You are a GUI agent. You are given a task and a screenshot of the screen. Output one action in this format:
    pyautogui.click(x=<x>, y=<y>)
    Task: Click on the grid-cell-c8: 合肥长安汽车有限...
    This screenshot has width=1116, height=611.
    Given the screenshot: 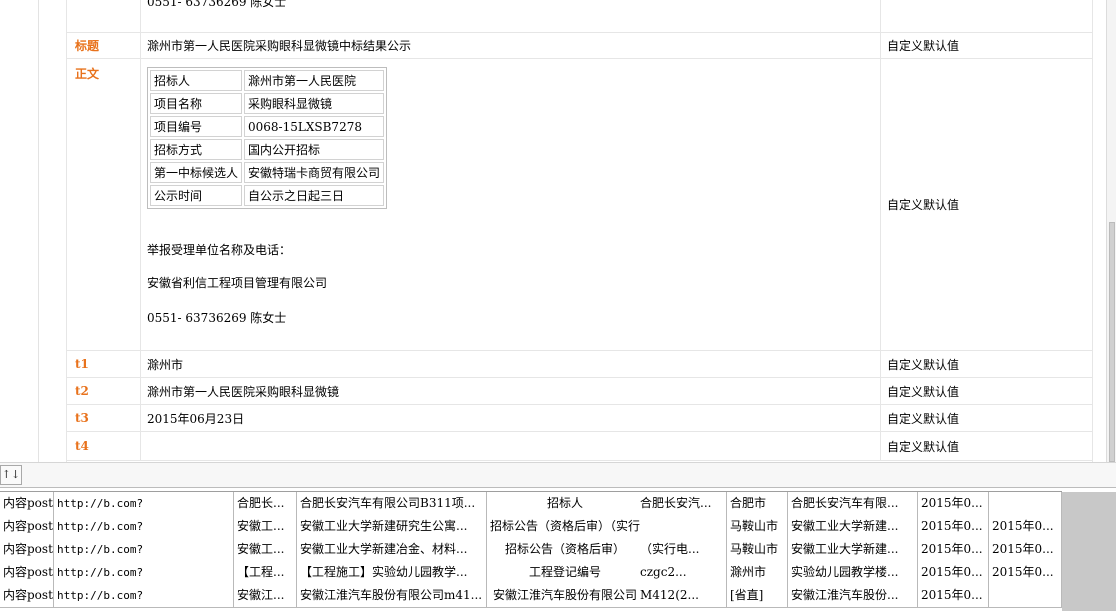 What is the action you would take?
    pyautogui.click(x=853, y=503)
    